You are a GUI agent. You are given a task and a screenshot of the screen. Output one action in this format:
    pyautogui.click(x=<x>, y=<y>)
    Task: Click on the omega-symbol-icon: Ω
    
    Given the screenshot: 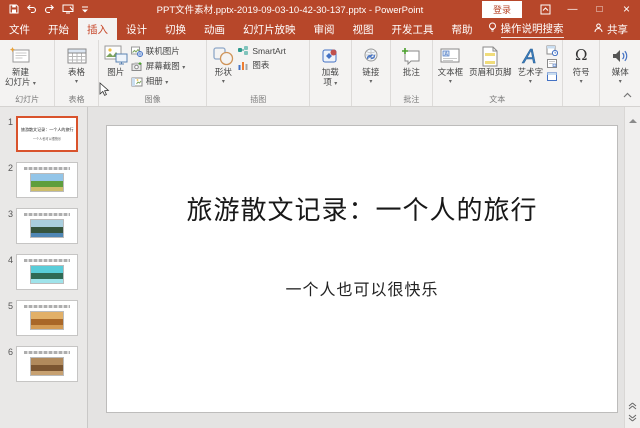 What is the action you would take?
    pyautogui.click(x=581, y=55)
    